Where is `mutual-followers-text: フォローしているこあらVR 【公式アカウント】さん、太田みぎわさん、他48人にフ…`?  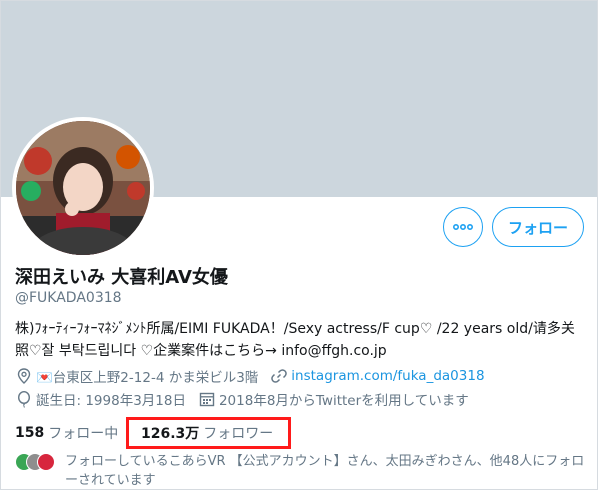
mutual-followers-text: フォローしているこあらVR 【公式アカウント】さん、太田みぎわさん、他48人にフ… is located at coordinates (325, 471).